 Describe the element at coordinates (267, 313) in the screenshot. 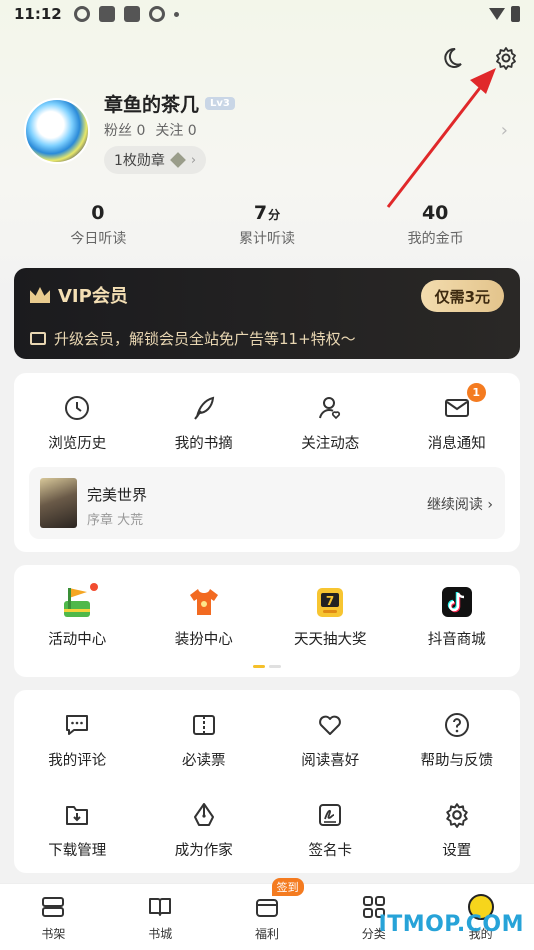

I see `vip-banner: VIP会员 仅需3元 升级会员，解锁会员全站免广告等11+特权～` at that location.